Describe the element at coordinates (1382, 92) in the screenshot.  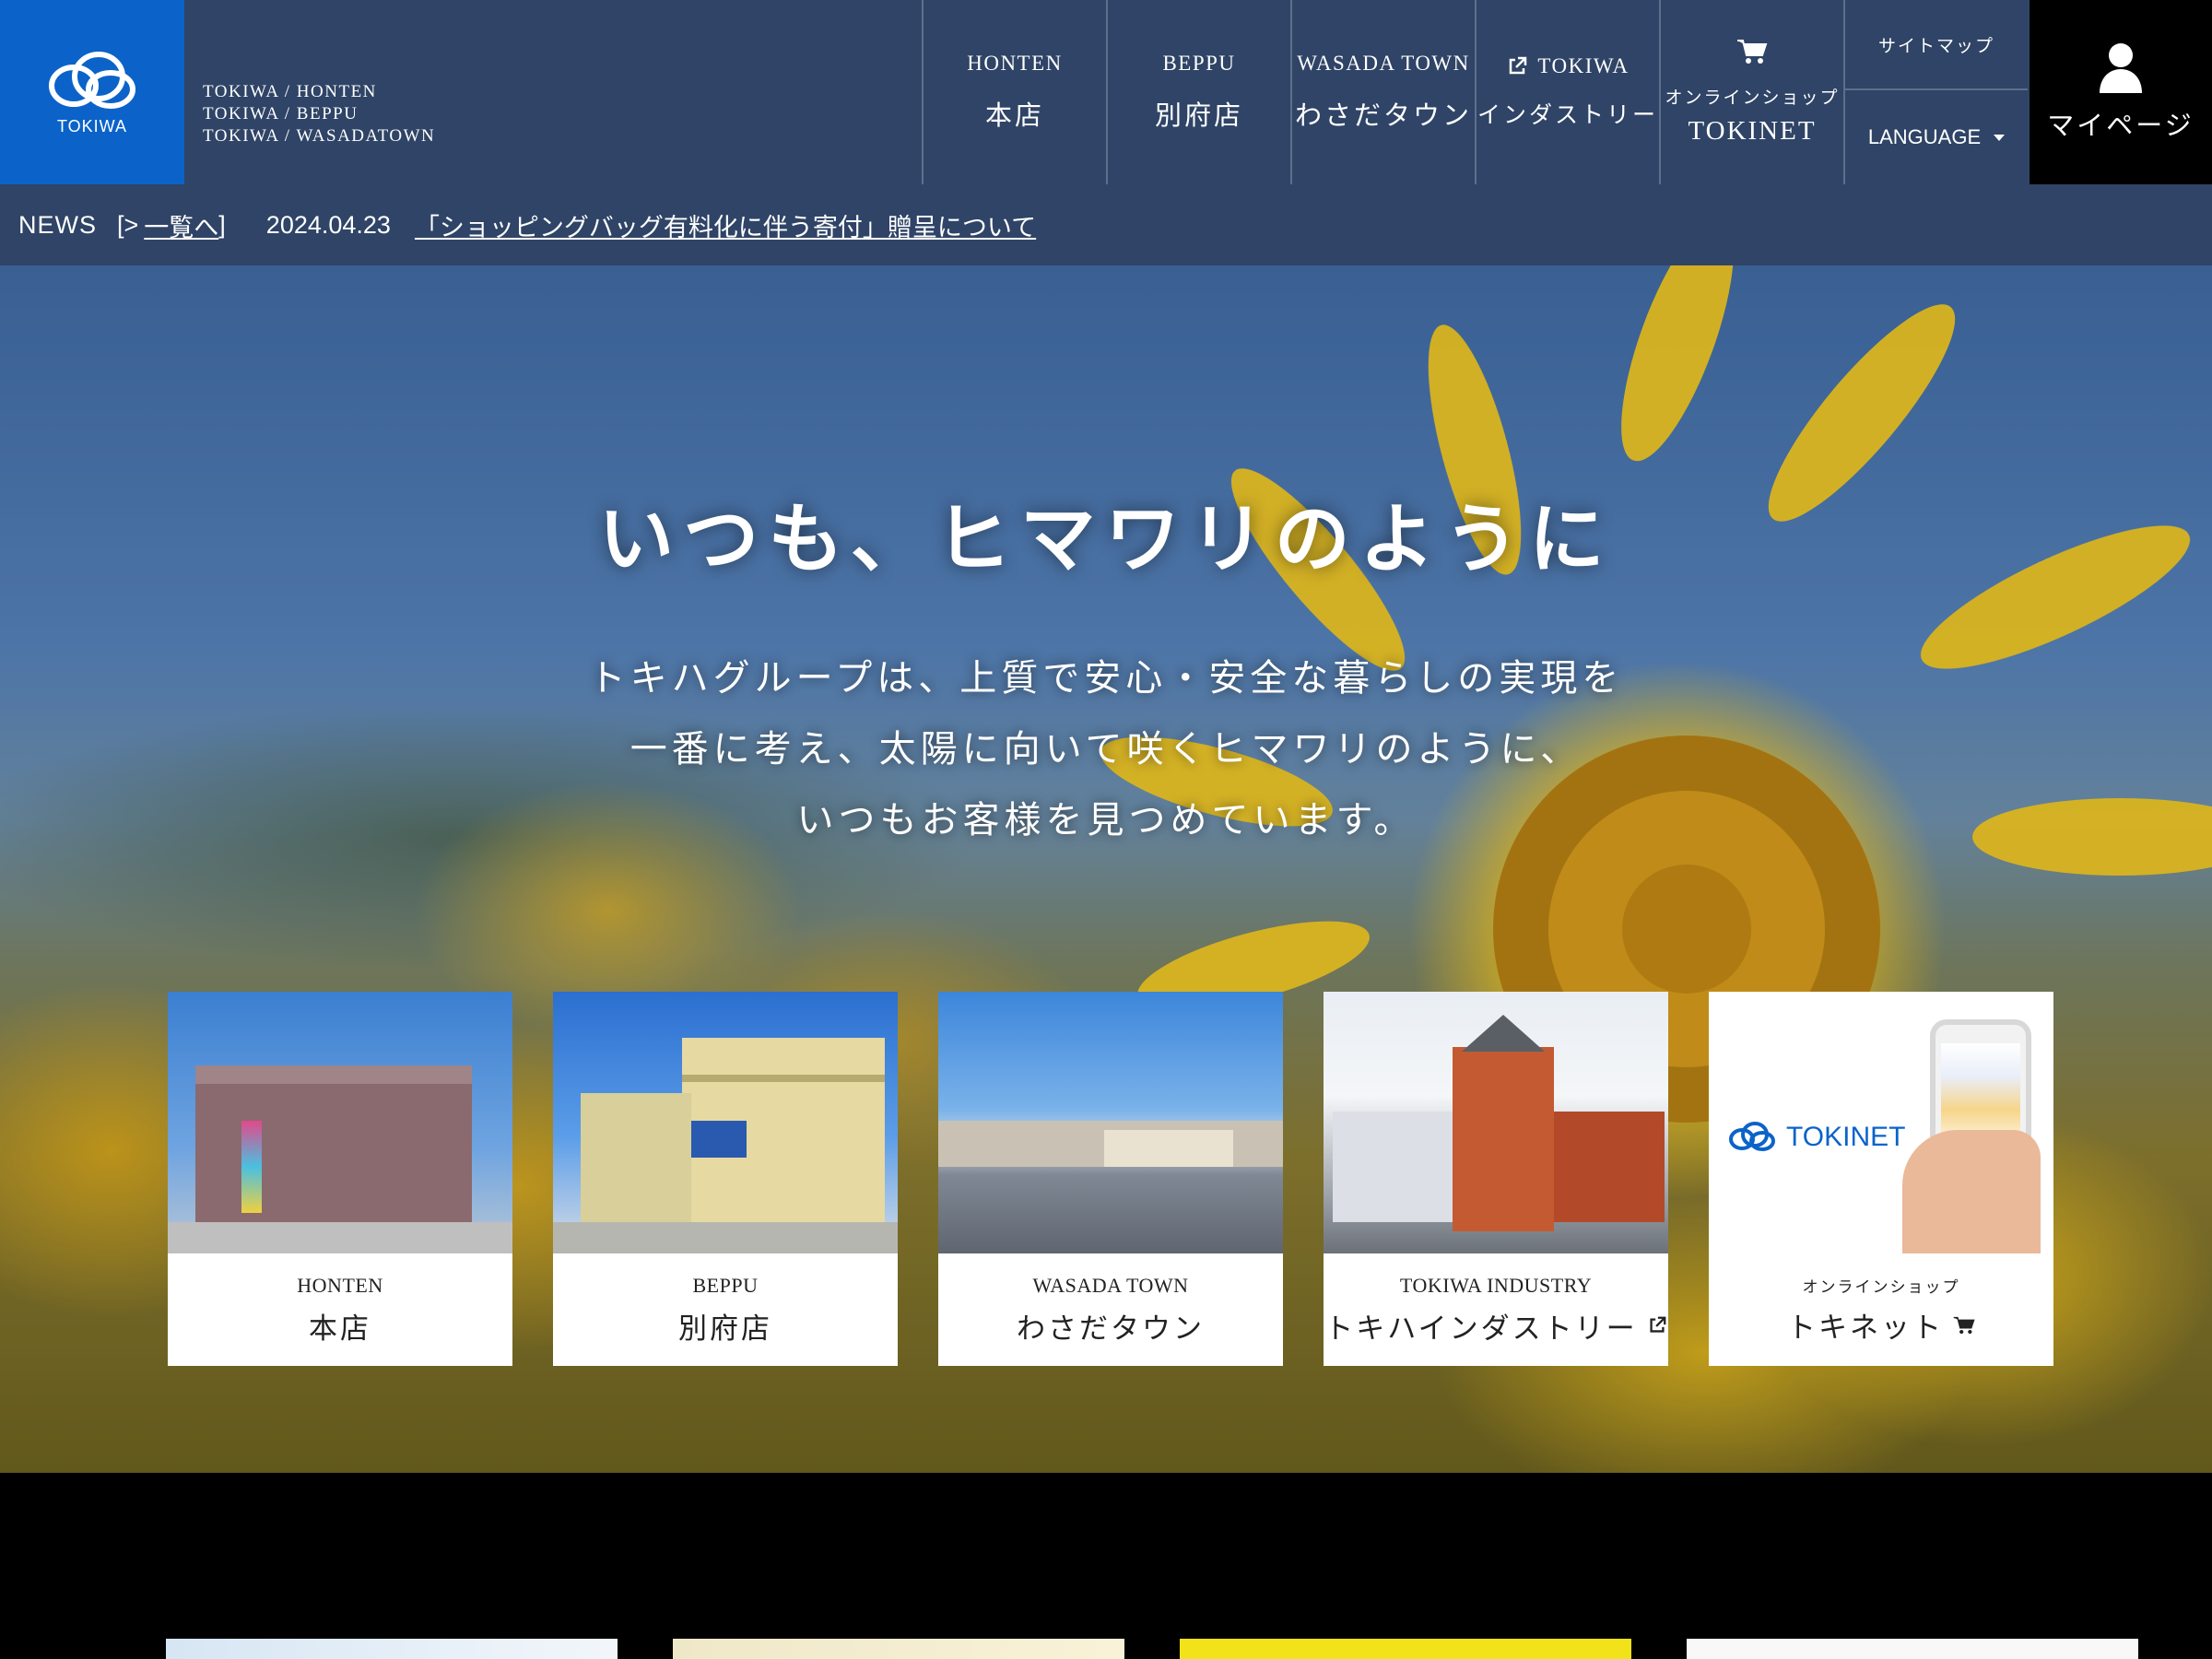
I see `nav-wasada-town: WASADA TOWN わさだタウン` at that location.